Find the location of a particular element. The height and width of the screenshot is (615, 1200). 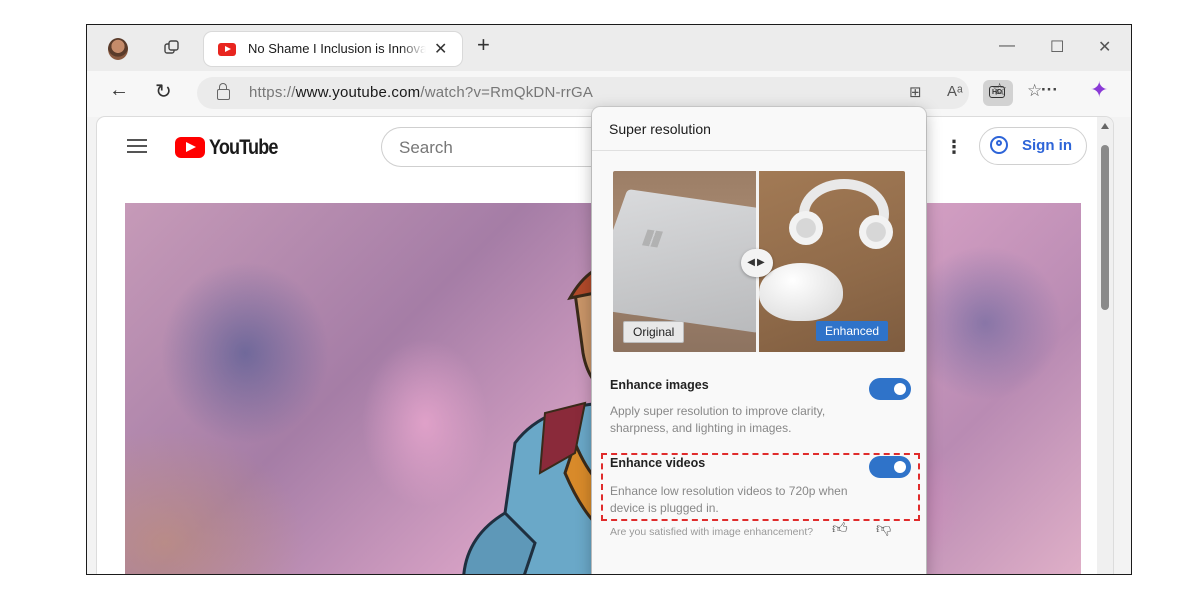

thumbs-up-icon: 👍︎ is located at coordinates (840, 529).